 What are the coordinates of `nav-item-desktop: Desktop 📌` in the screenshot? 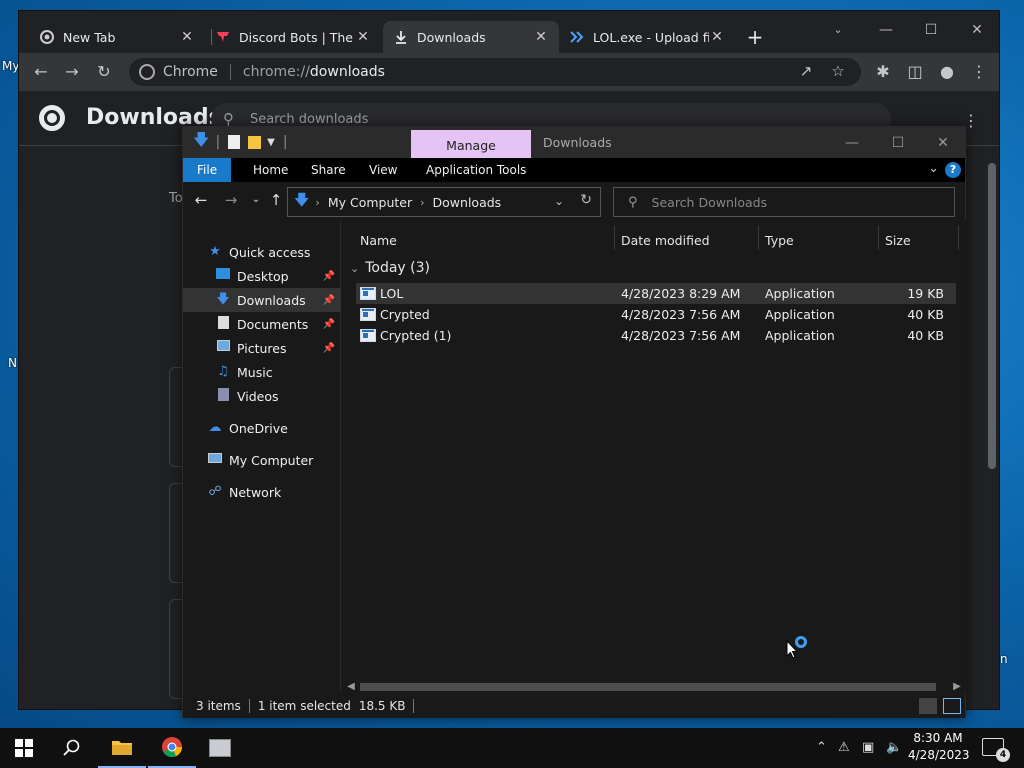 It's located at (262, 276).